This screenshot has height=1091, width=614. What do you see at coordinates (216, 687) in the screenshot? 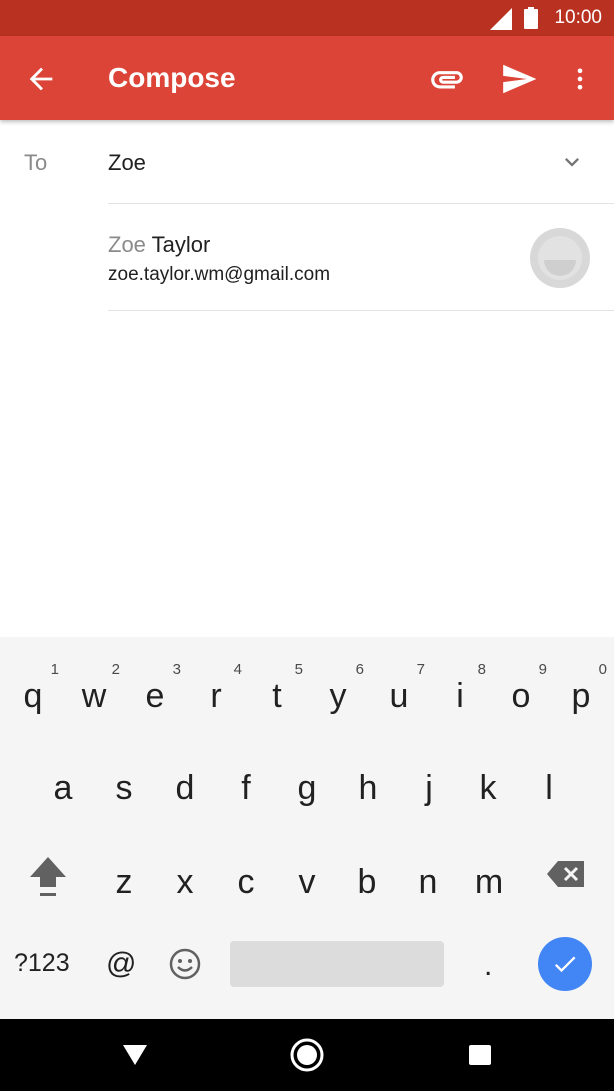
I see `key-r: 4r` at bounding box center [216, 687].